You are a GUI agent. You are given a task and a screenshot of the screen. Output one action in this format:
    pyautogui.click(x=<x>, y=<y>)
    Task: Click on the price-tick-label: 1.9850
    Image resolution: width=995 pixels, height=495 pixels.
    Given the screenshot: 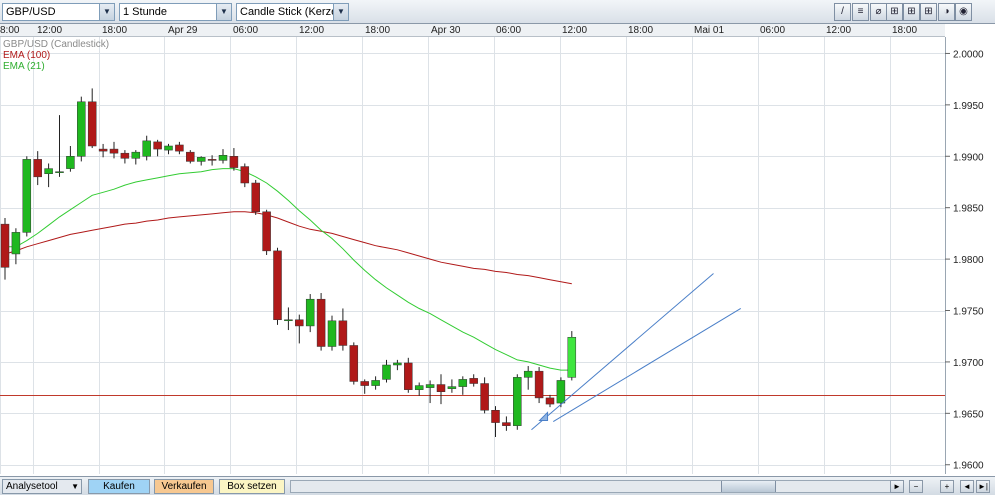 What is the action you would take?
    pyautogui.click(x=968, y=209)
    